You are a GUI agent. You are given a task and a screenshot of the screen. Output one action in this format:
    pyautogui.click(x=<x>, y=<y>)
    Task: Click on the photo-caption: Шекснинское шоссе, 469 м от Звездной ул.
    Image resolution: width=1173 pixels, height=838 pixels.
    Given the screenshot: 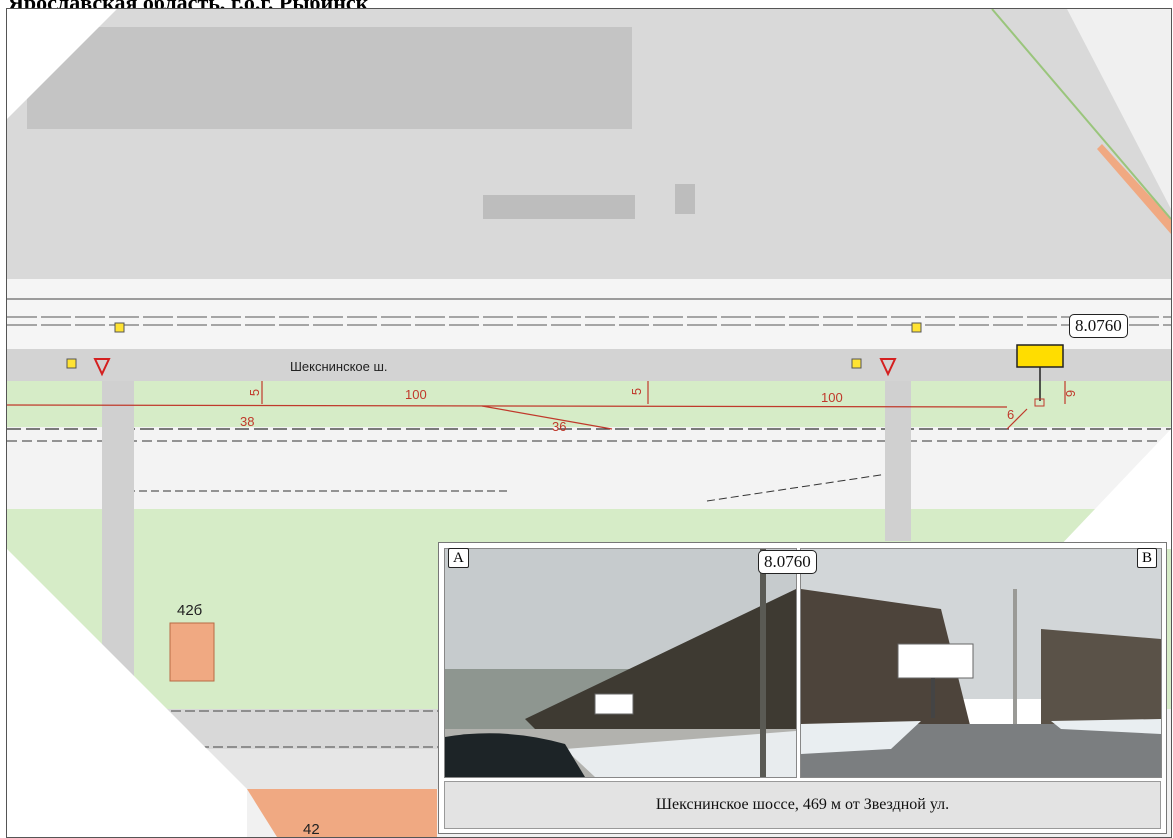 What is the action you would take?
    pyautogui.click(x=802, y=805)
    